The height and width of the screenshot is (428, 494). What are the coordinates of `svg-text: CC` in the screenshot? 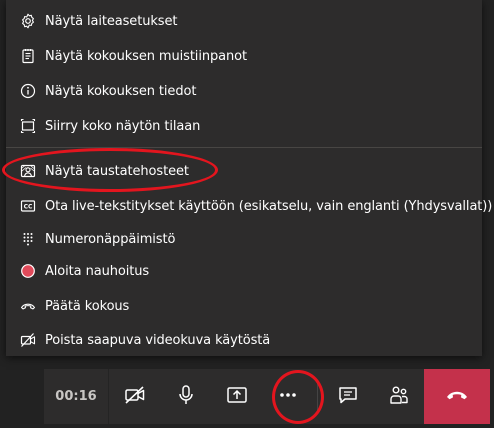 It's located at (28, 207).